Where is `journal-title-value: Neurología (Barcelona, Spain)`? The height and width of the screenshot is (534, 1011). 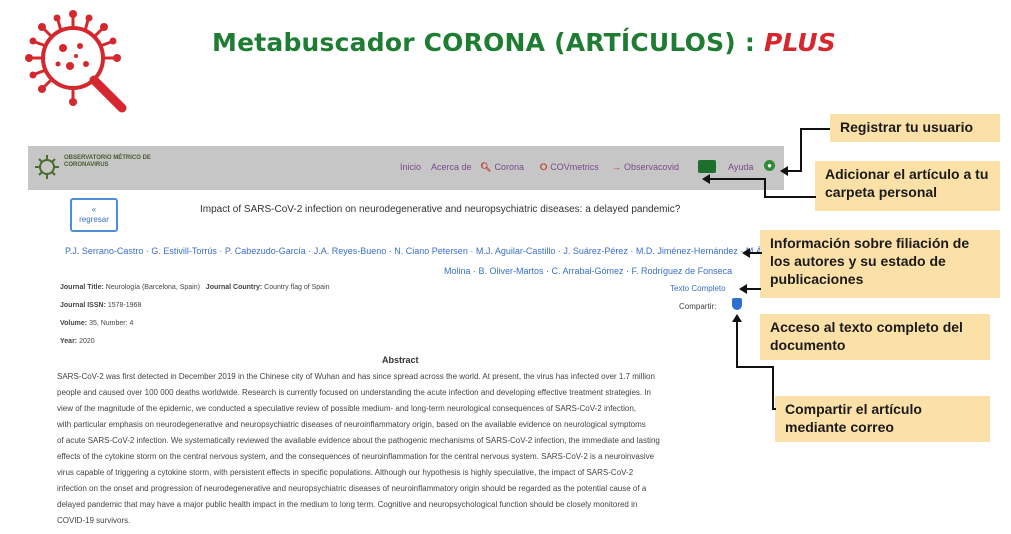 journal-title-value: Neurología (Barcelona, Spain) is located at coordinates (152, 287).